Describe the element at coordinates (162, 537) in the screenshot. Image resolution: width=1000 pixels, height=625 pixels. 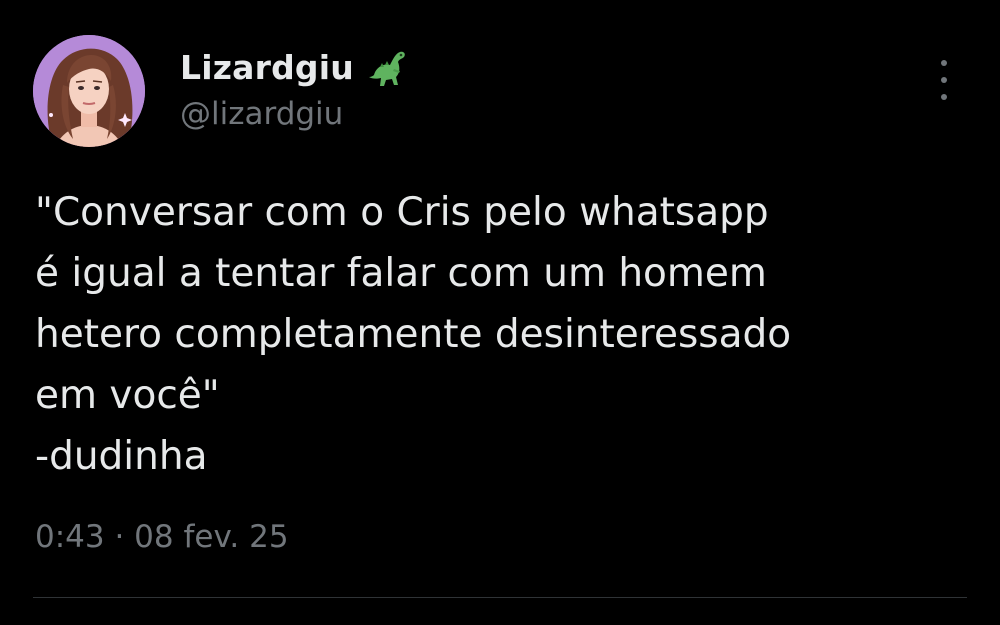
I see `tweet-timestamp: 0:43 · 08 fev. 25` at that location.